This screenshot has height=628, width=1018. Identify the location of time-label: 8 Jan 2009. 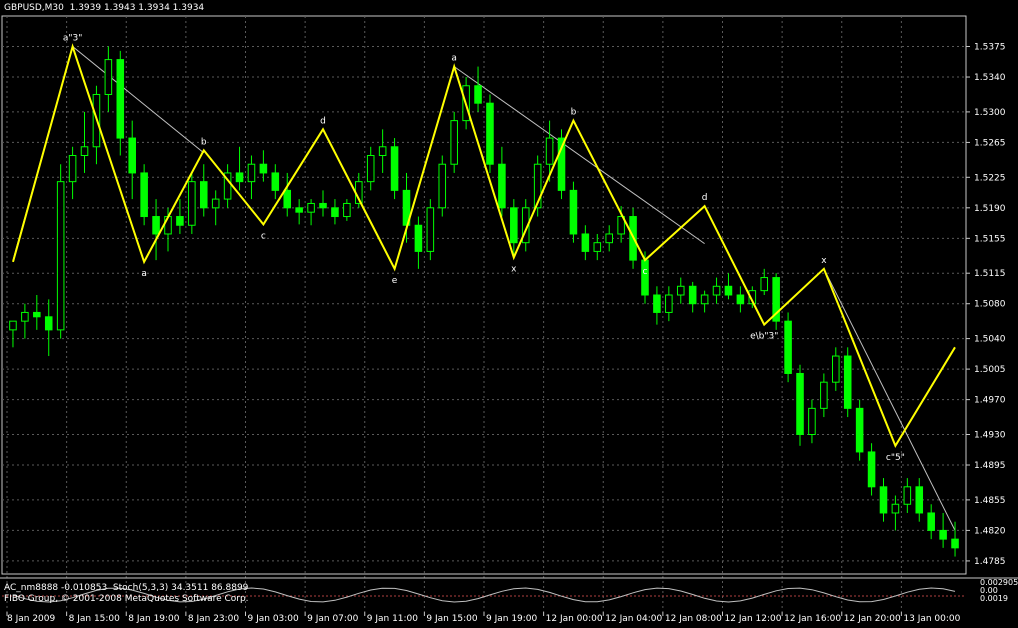
(31, 619).